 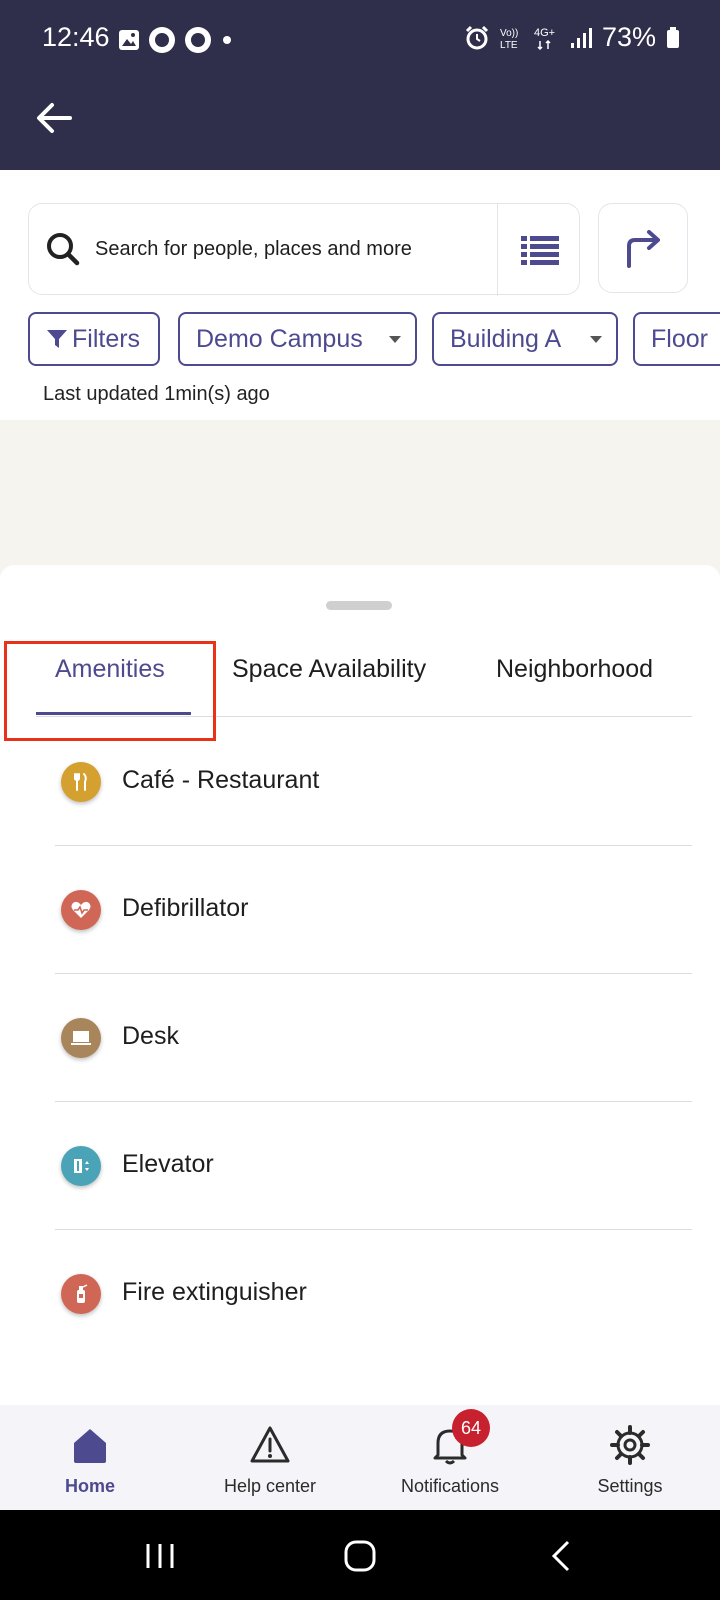 I want to click on nav-settings: Settings, so click(x=630, y=1457).